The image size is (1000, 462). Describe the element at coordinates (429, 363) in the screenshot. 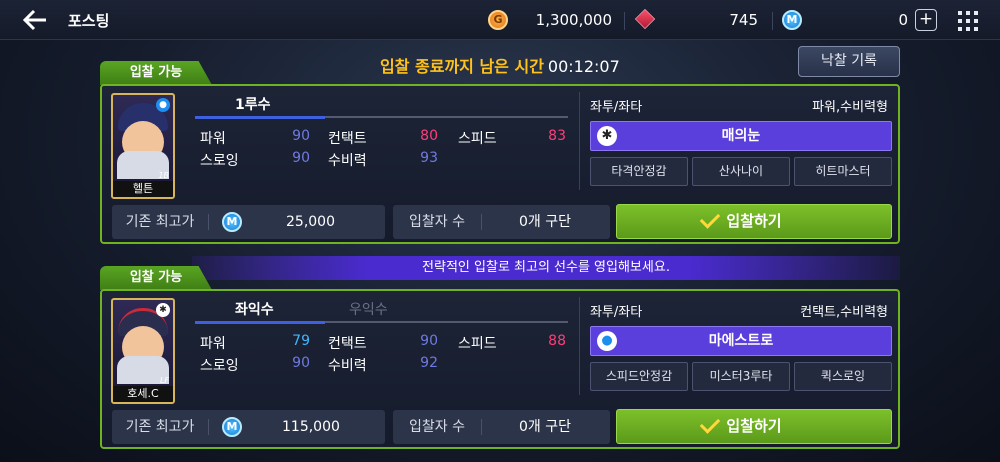

I see `stat-defense: 92` at that location.